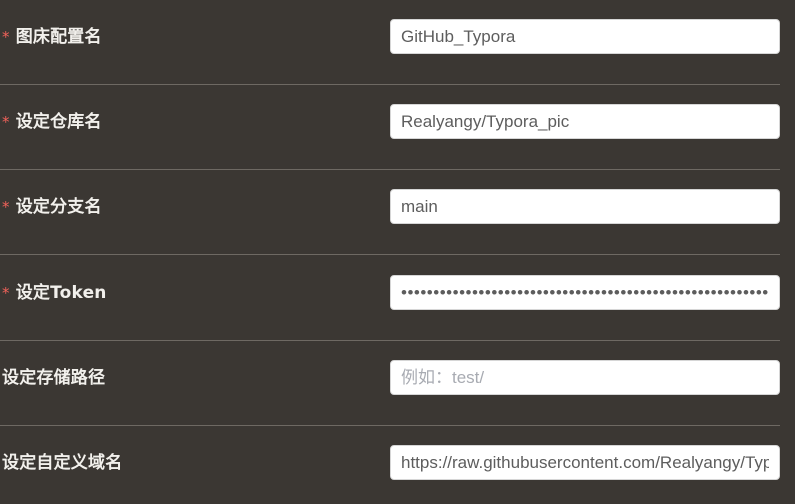 The width and height of the screenshot is (795, 504). What do you see at coordinates (585, 36) in the screenshot?
I see `config-name-input` at bounding box center [585, 36].